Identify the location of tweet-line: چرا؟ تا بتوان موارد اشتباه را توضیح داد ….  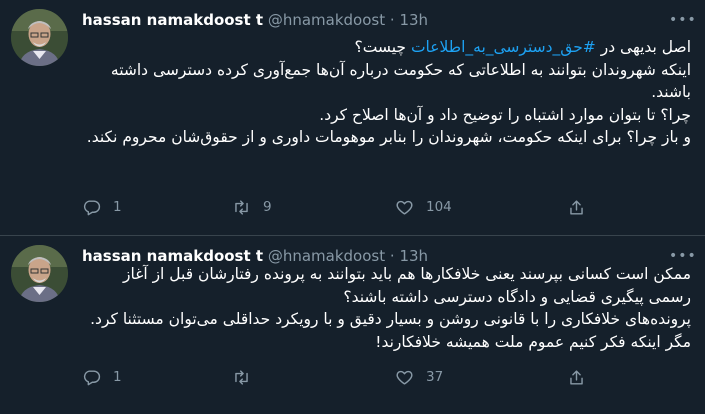
(505, 114).